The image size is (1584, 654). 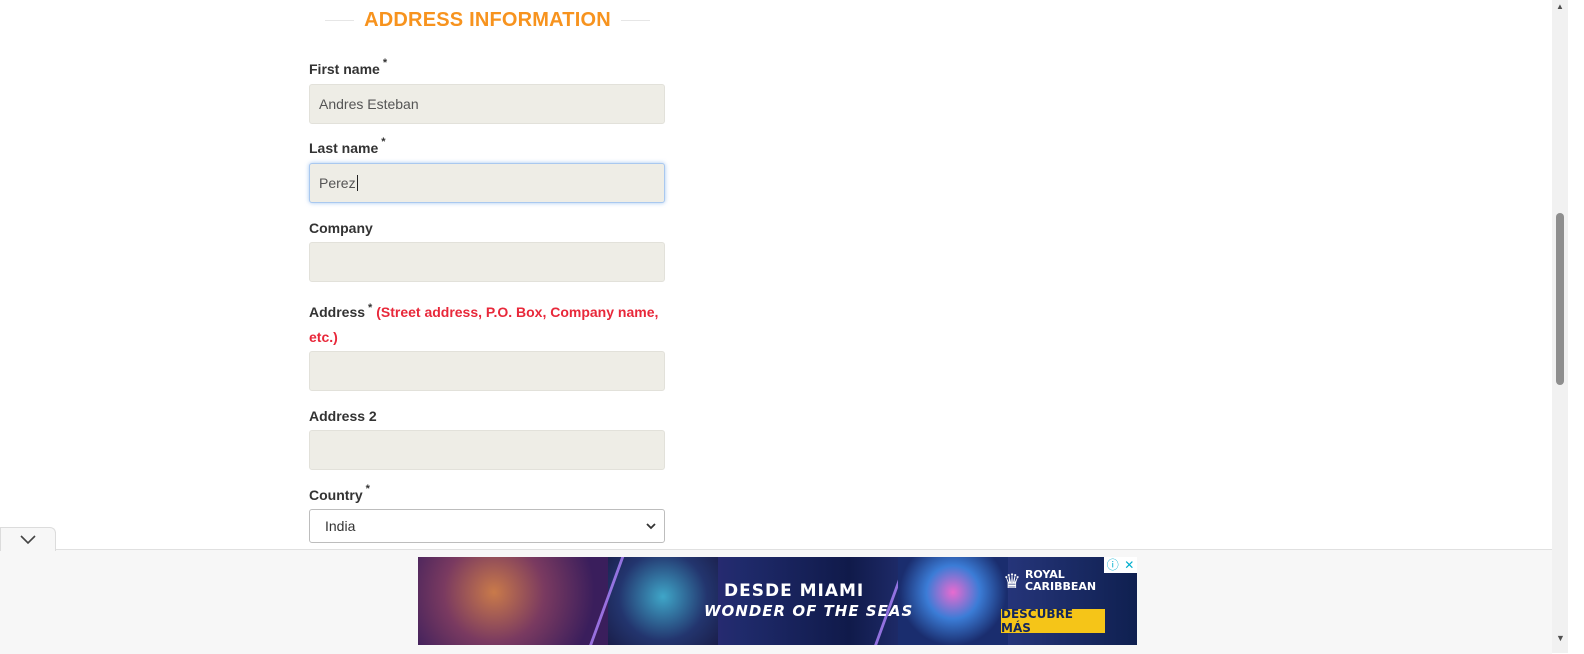 What do you see at coordinates (337, 183) in the screenshot?
I see `last-name-value: Perez` at bounding box center [337, 183].